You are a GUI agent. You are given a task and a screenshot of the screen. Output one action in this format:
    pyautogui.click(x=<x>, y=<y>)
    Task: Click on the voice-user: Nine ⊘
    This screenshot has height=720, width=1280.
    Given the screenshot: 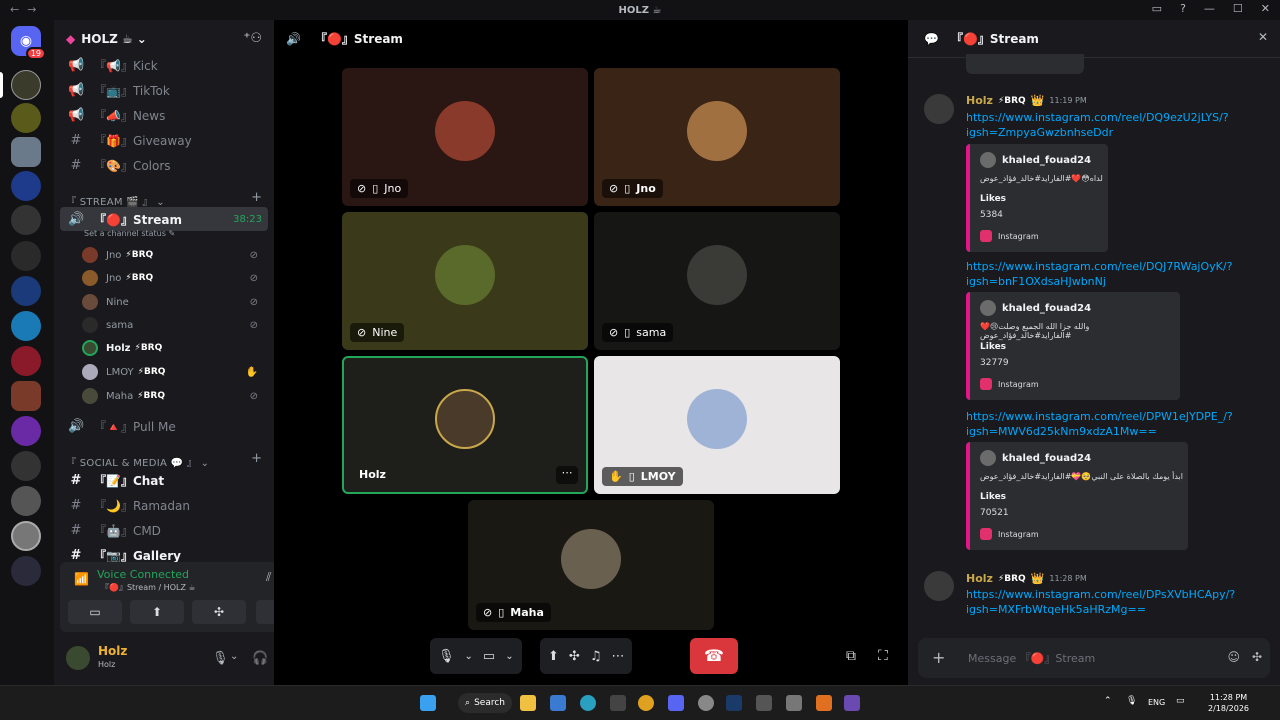 What is the action you would take?
    pyautogui.click(x=172, y=302)
    